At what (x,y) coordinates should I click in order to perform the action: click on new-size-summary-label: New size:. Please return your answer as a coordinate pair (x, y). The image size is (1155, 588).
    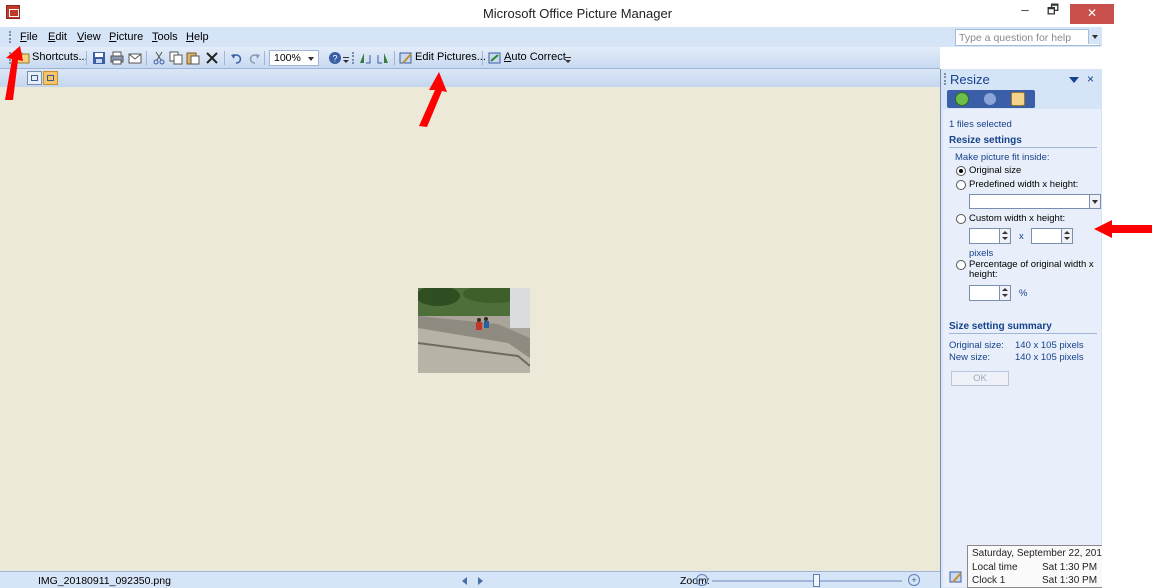
    Looking at the image, I should click on (970, 357).